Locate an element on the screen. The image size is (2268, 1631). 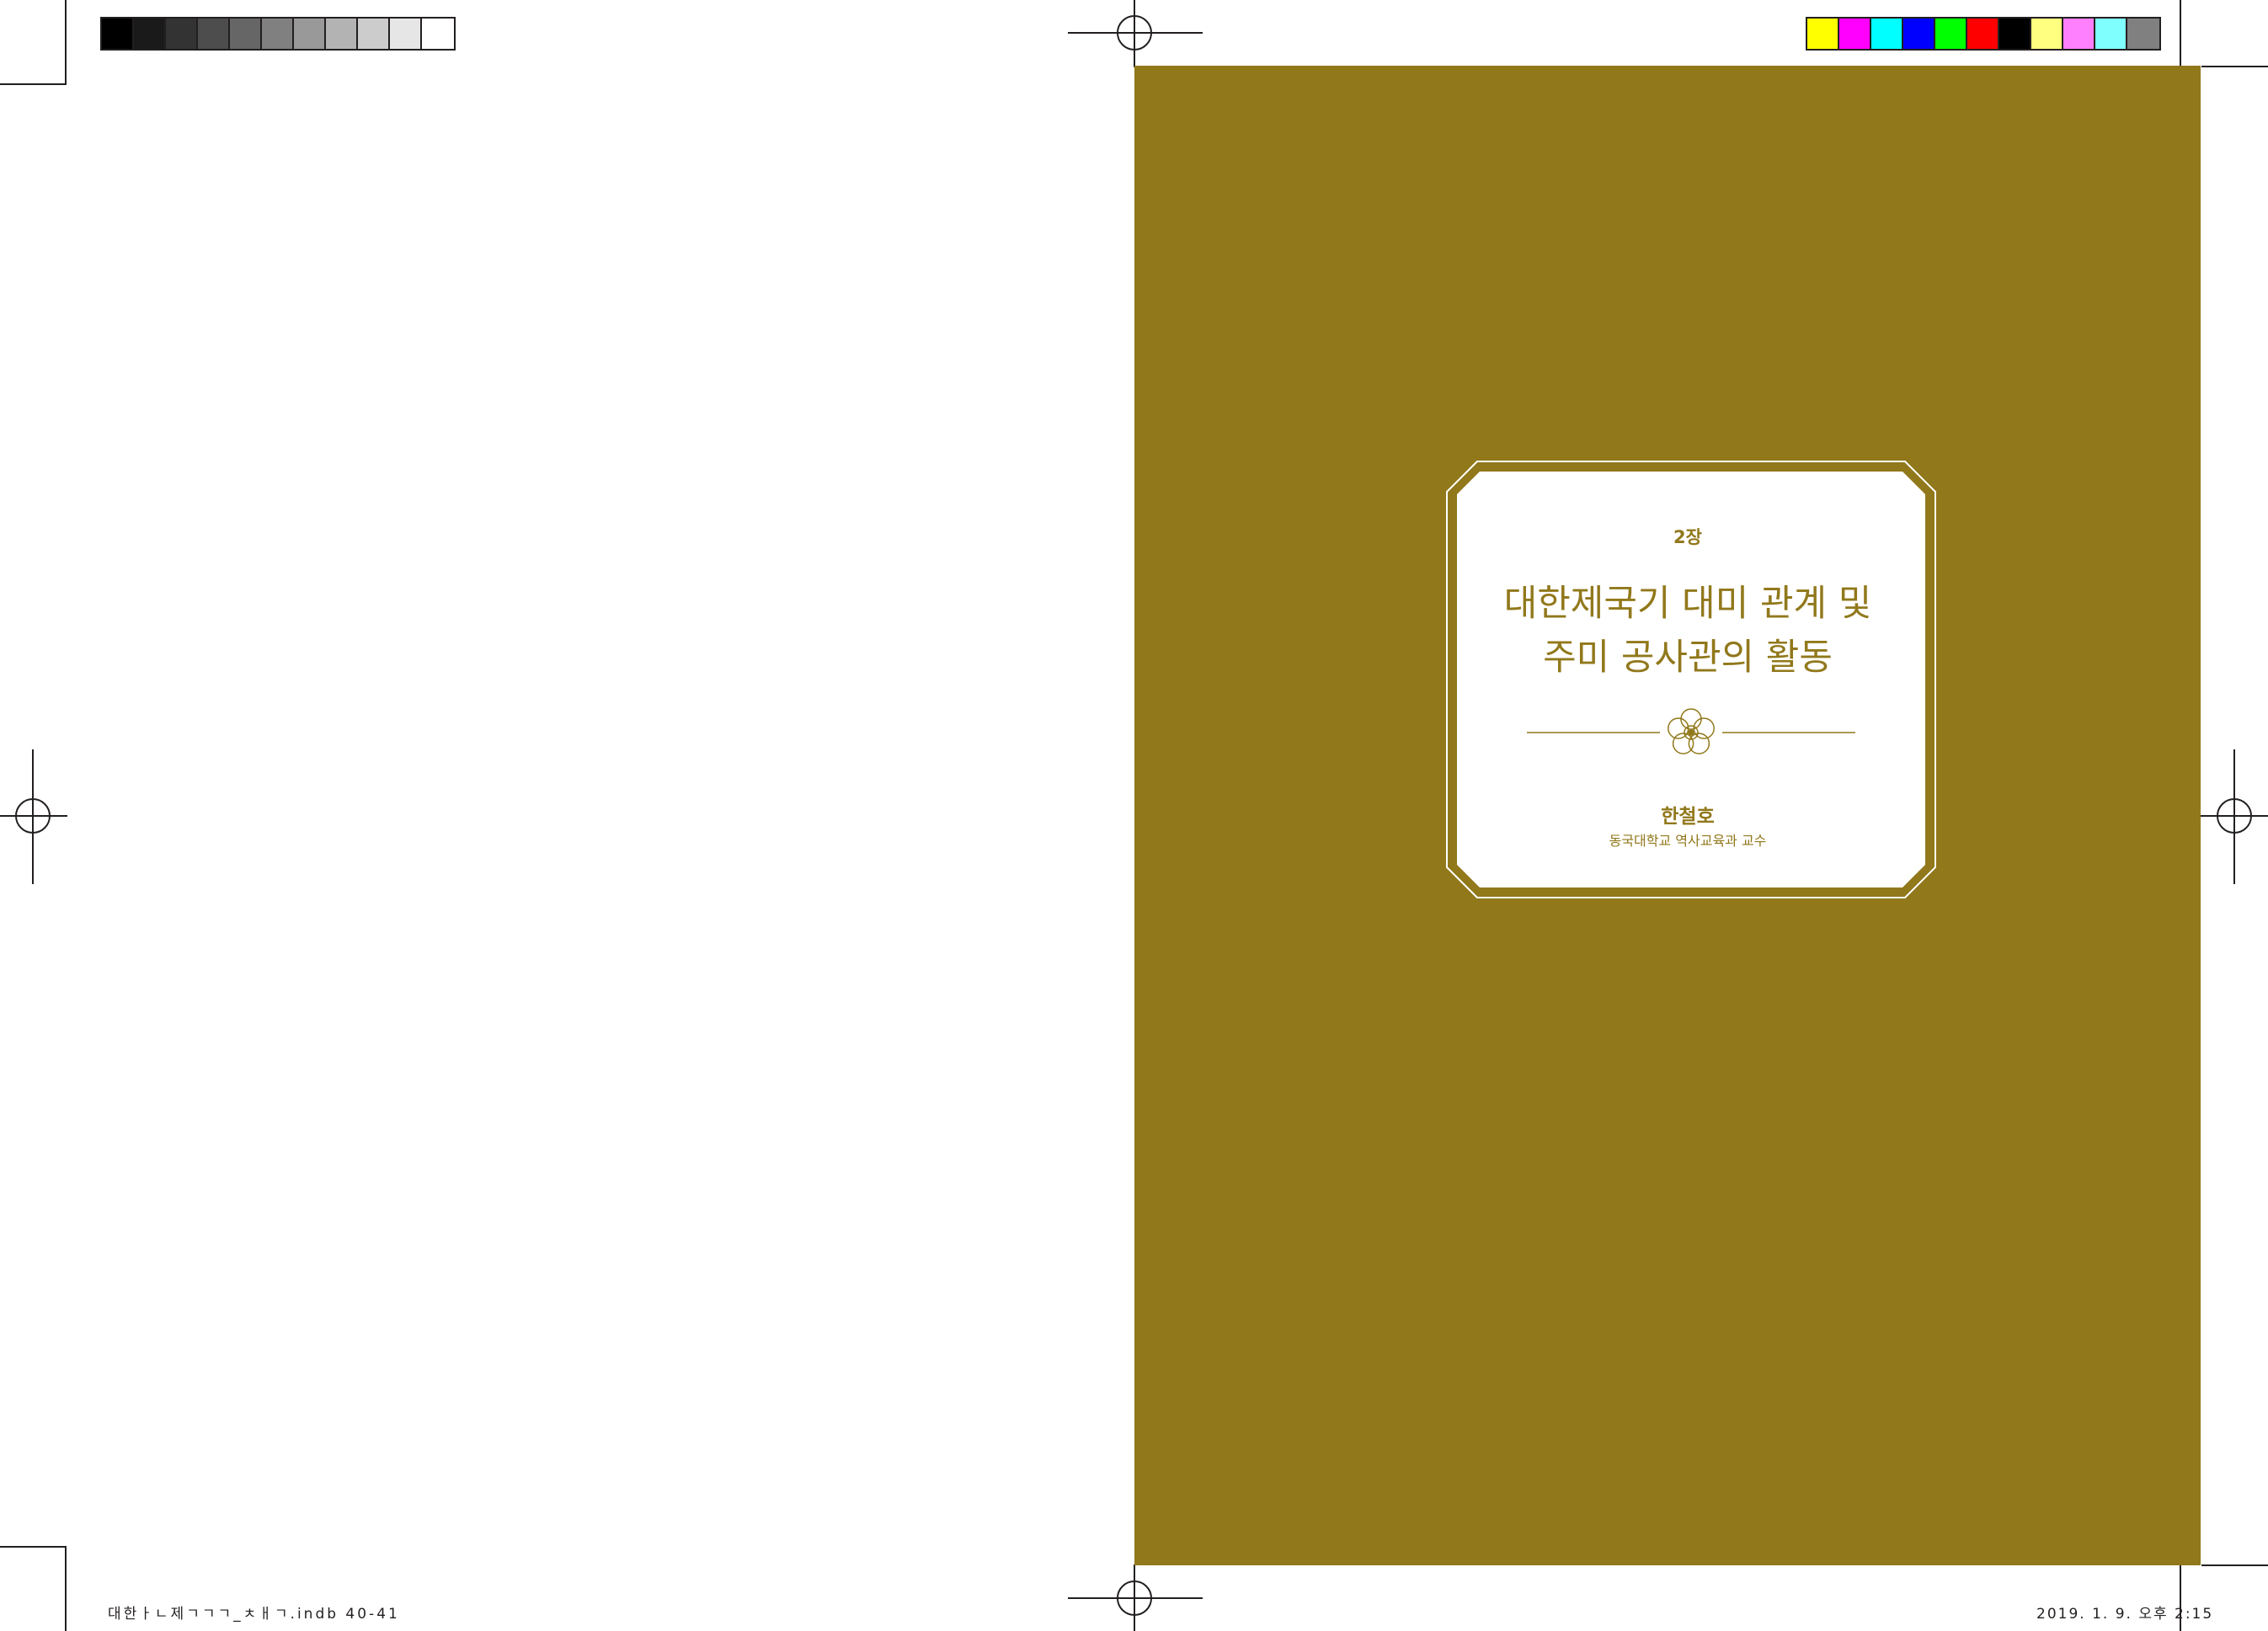
process-color-bar is located at coordinates (1983, 34).